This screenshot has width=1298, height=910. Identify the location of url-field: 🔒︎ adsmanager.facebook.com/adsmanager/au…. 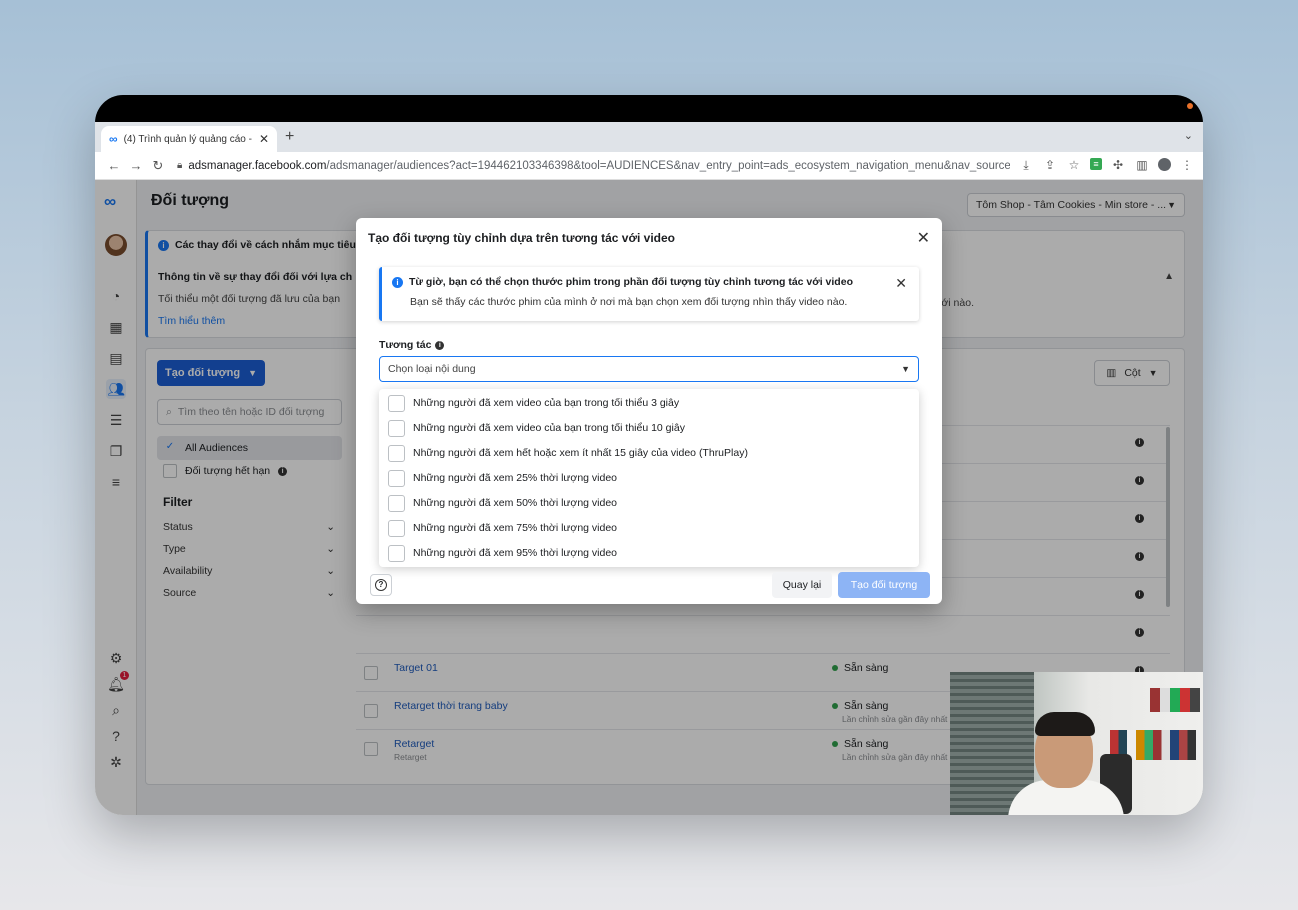
(593, 166).